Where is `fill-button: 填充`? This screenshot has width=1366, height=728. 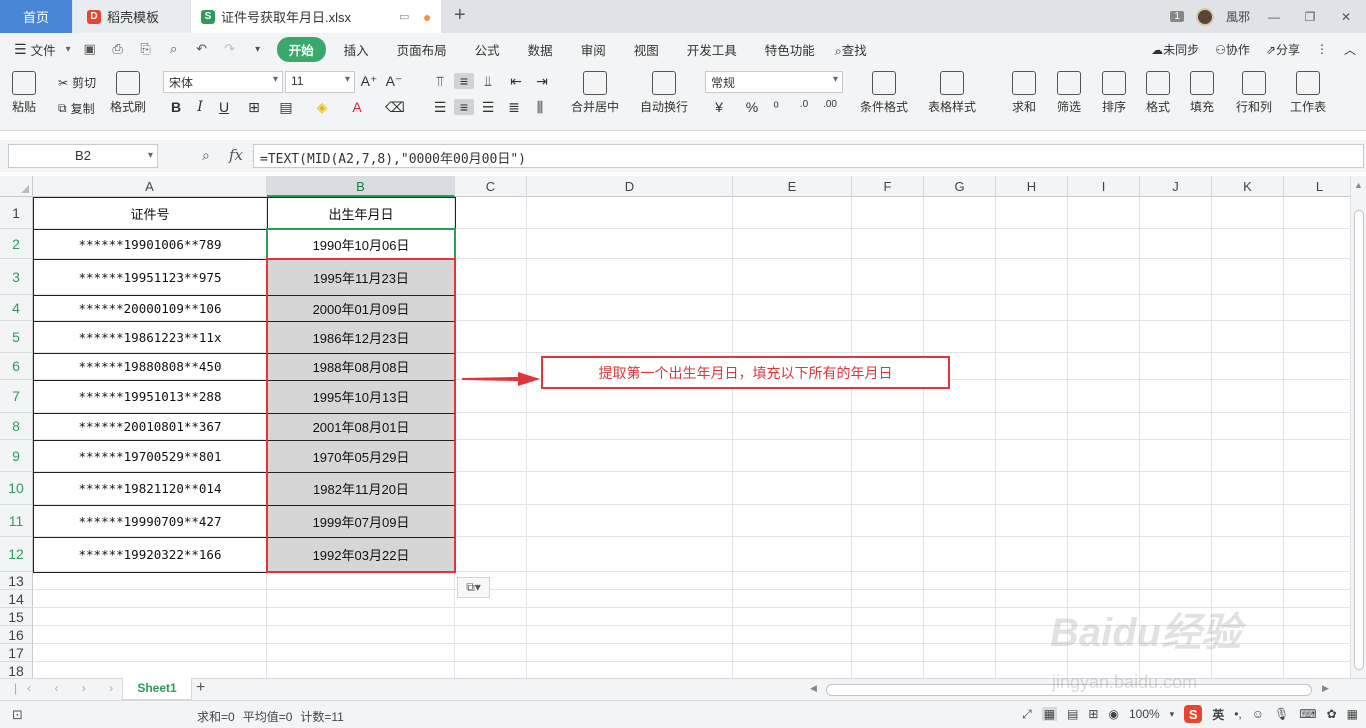
fill-button: 填充 is located at coordinates (1202, 93).